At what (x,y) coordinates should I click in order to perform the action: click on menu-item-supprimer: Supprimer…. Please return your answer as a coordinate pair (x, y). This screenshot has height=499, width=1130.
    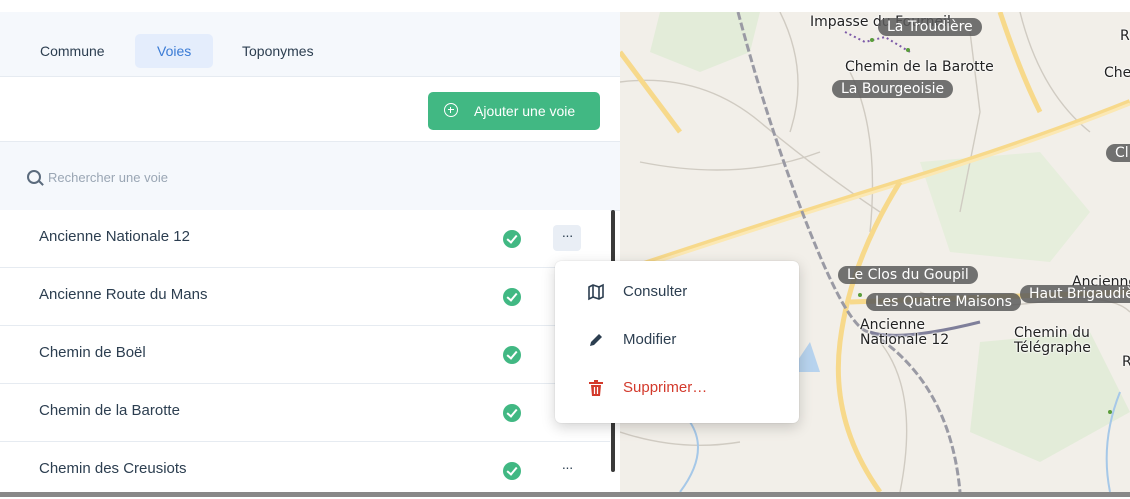
    Looking at the image, I should click on (677, 388).